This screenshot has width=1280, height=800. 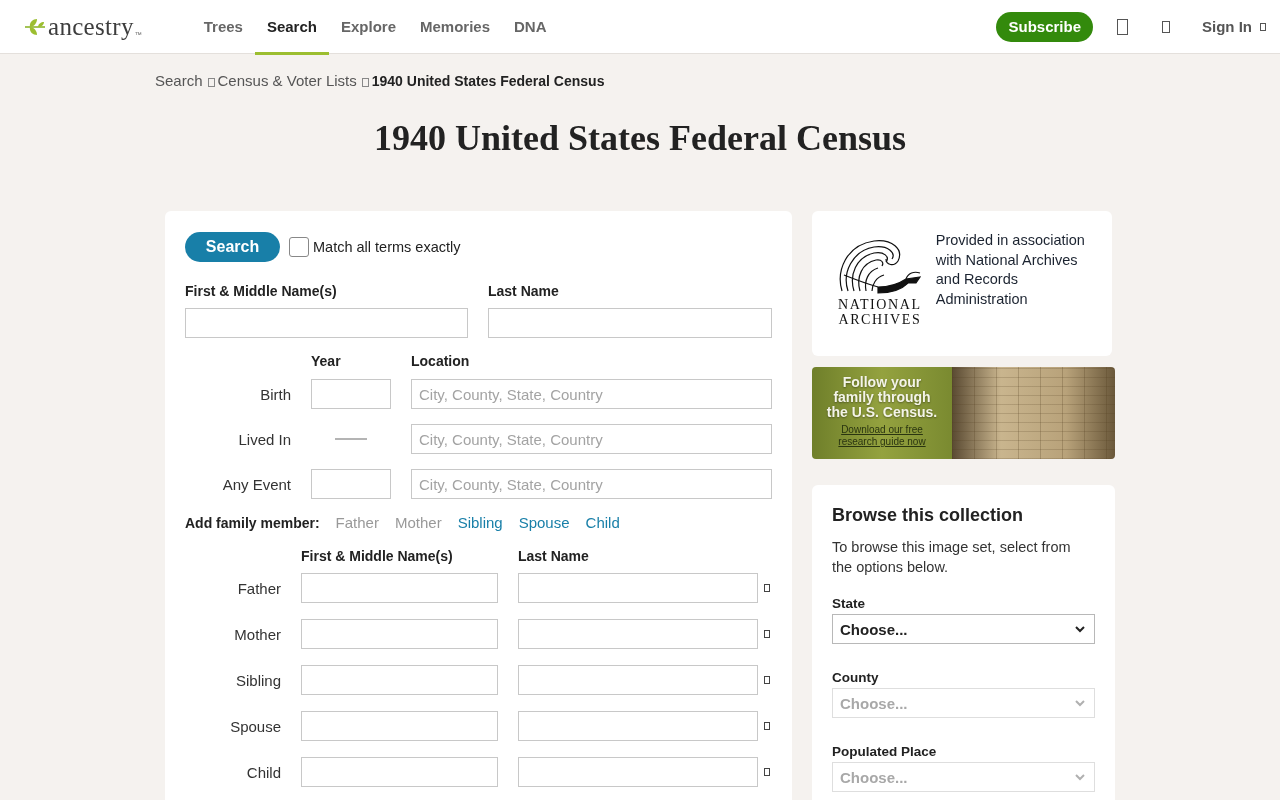 What do you see at coordinates (882, 436) in the screenshot?
I see `guide-link: Download our free research guide now` at bounding box center [882, 436].